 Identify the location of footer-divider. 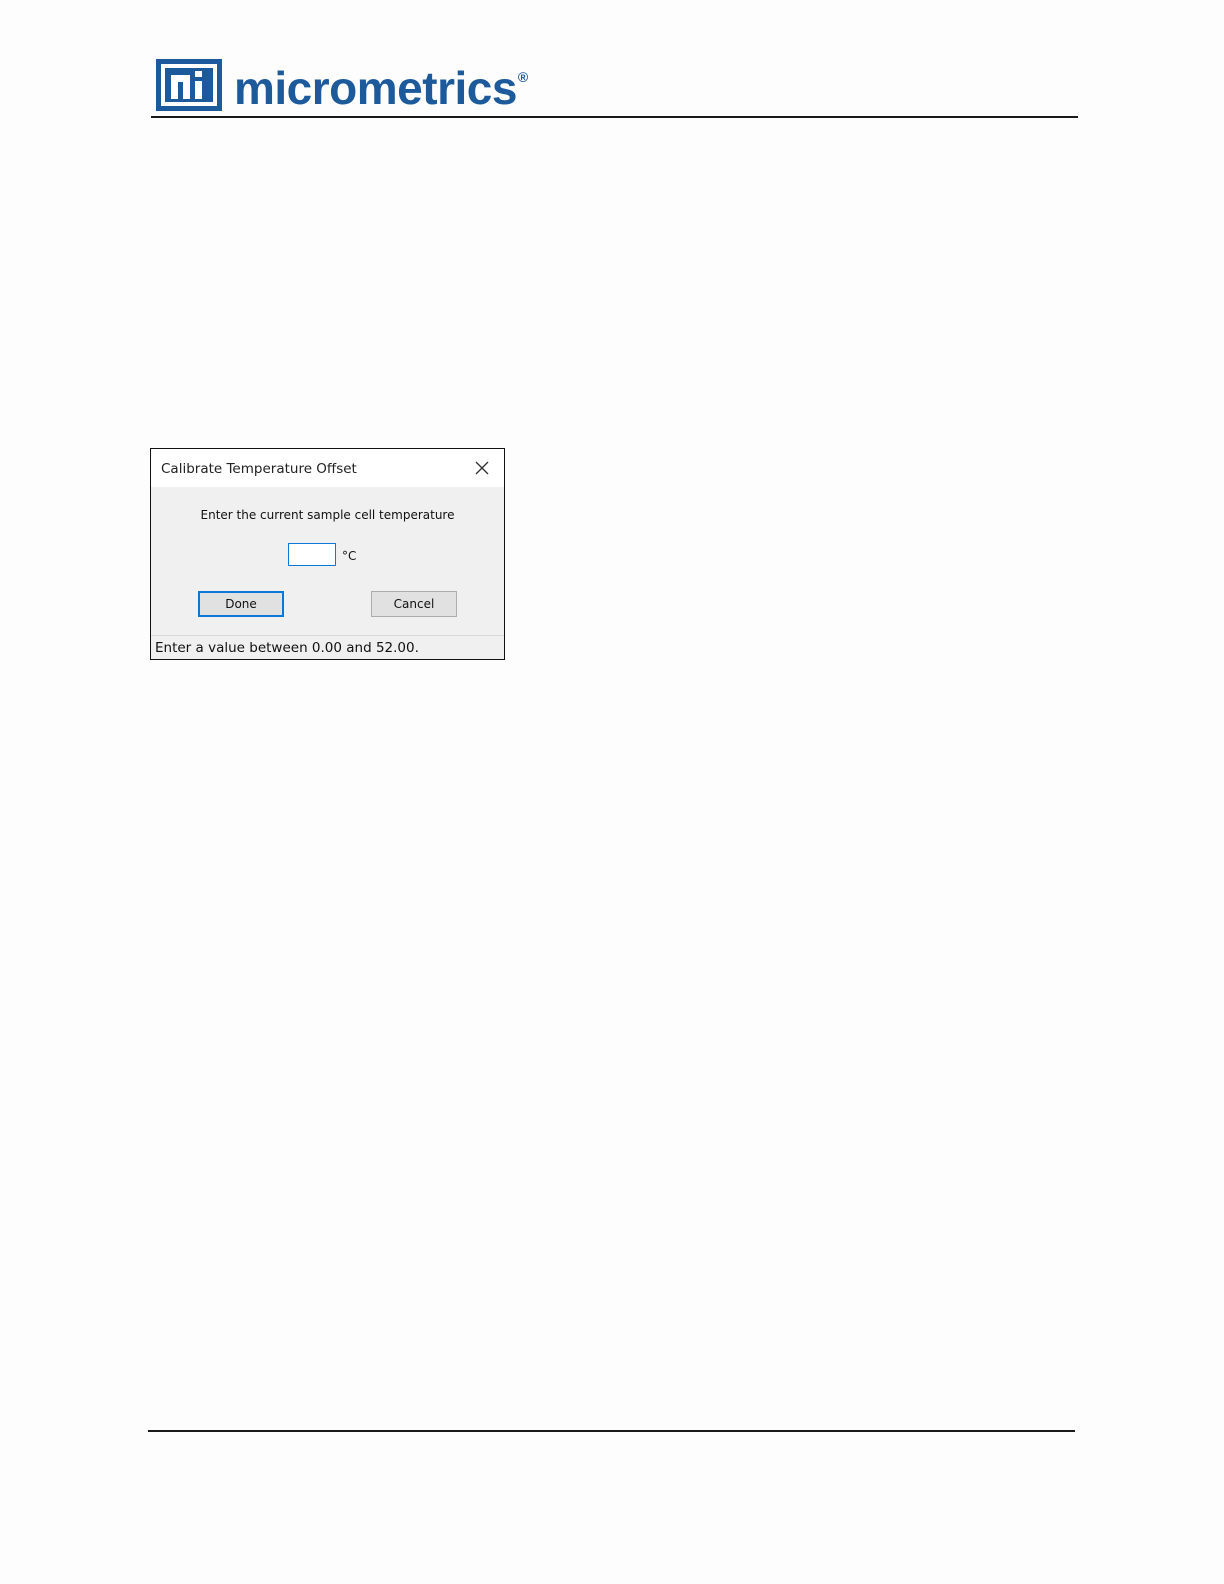
(611, 1431).